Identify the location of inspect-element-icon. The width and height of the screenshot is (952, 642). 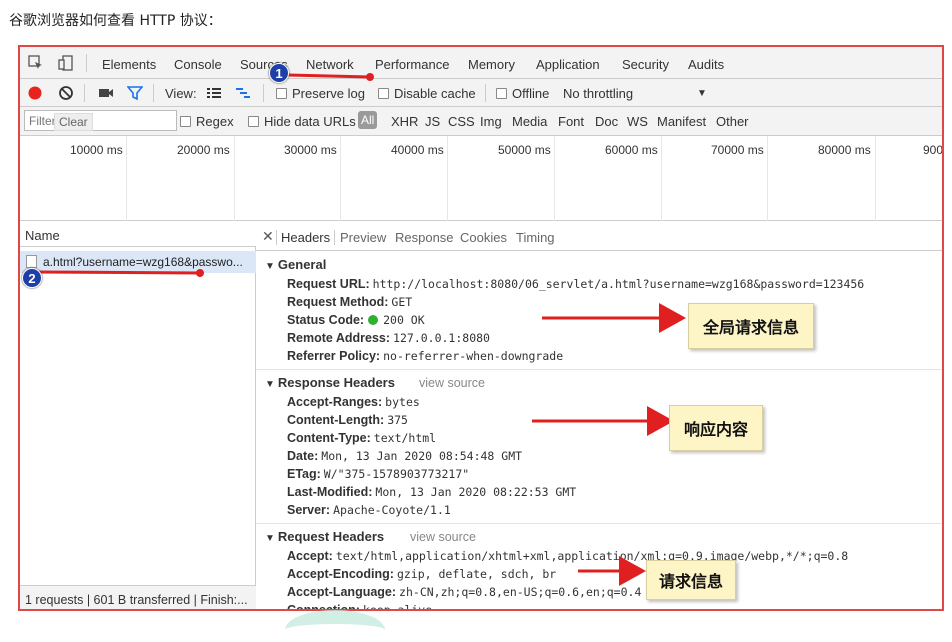
(36, 63).